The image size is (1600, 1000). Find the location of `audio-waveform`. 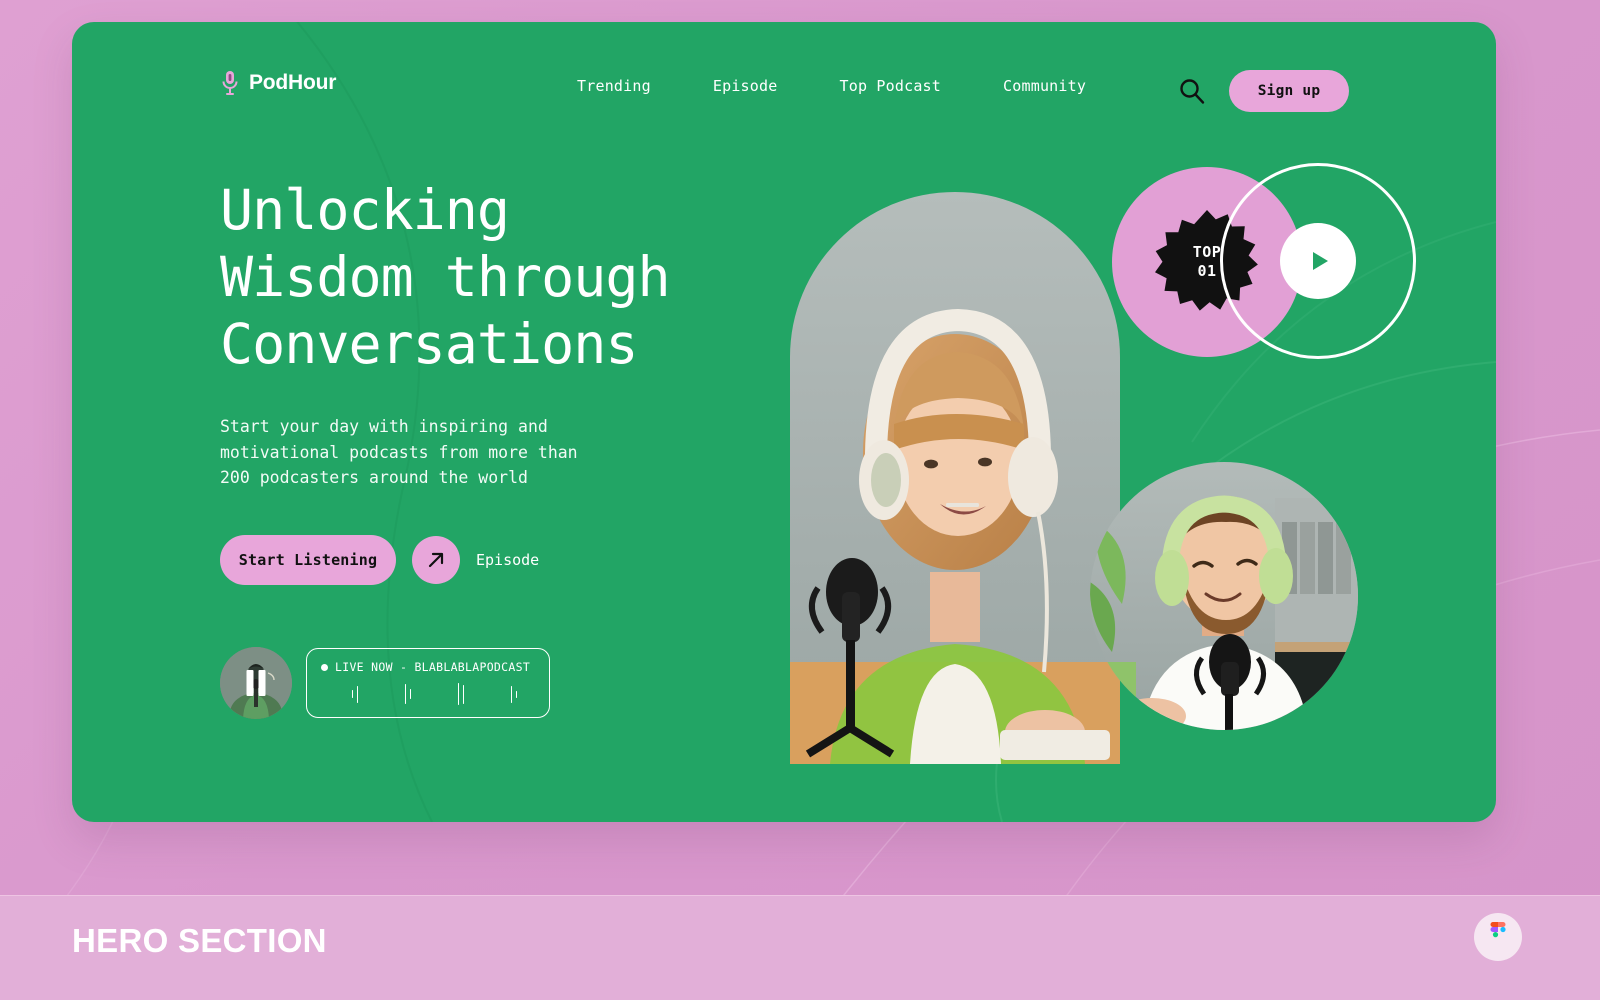

audio-waveform is located at coordinates (428, 694).